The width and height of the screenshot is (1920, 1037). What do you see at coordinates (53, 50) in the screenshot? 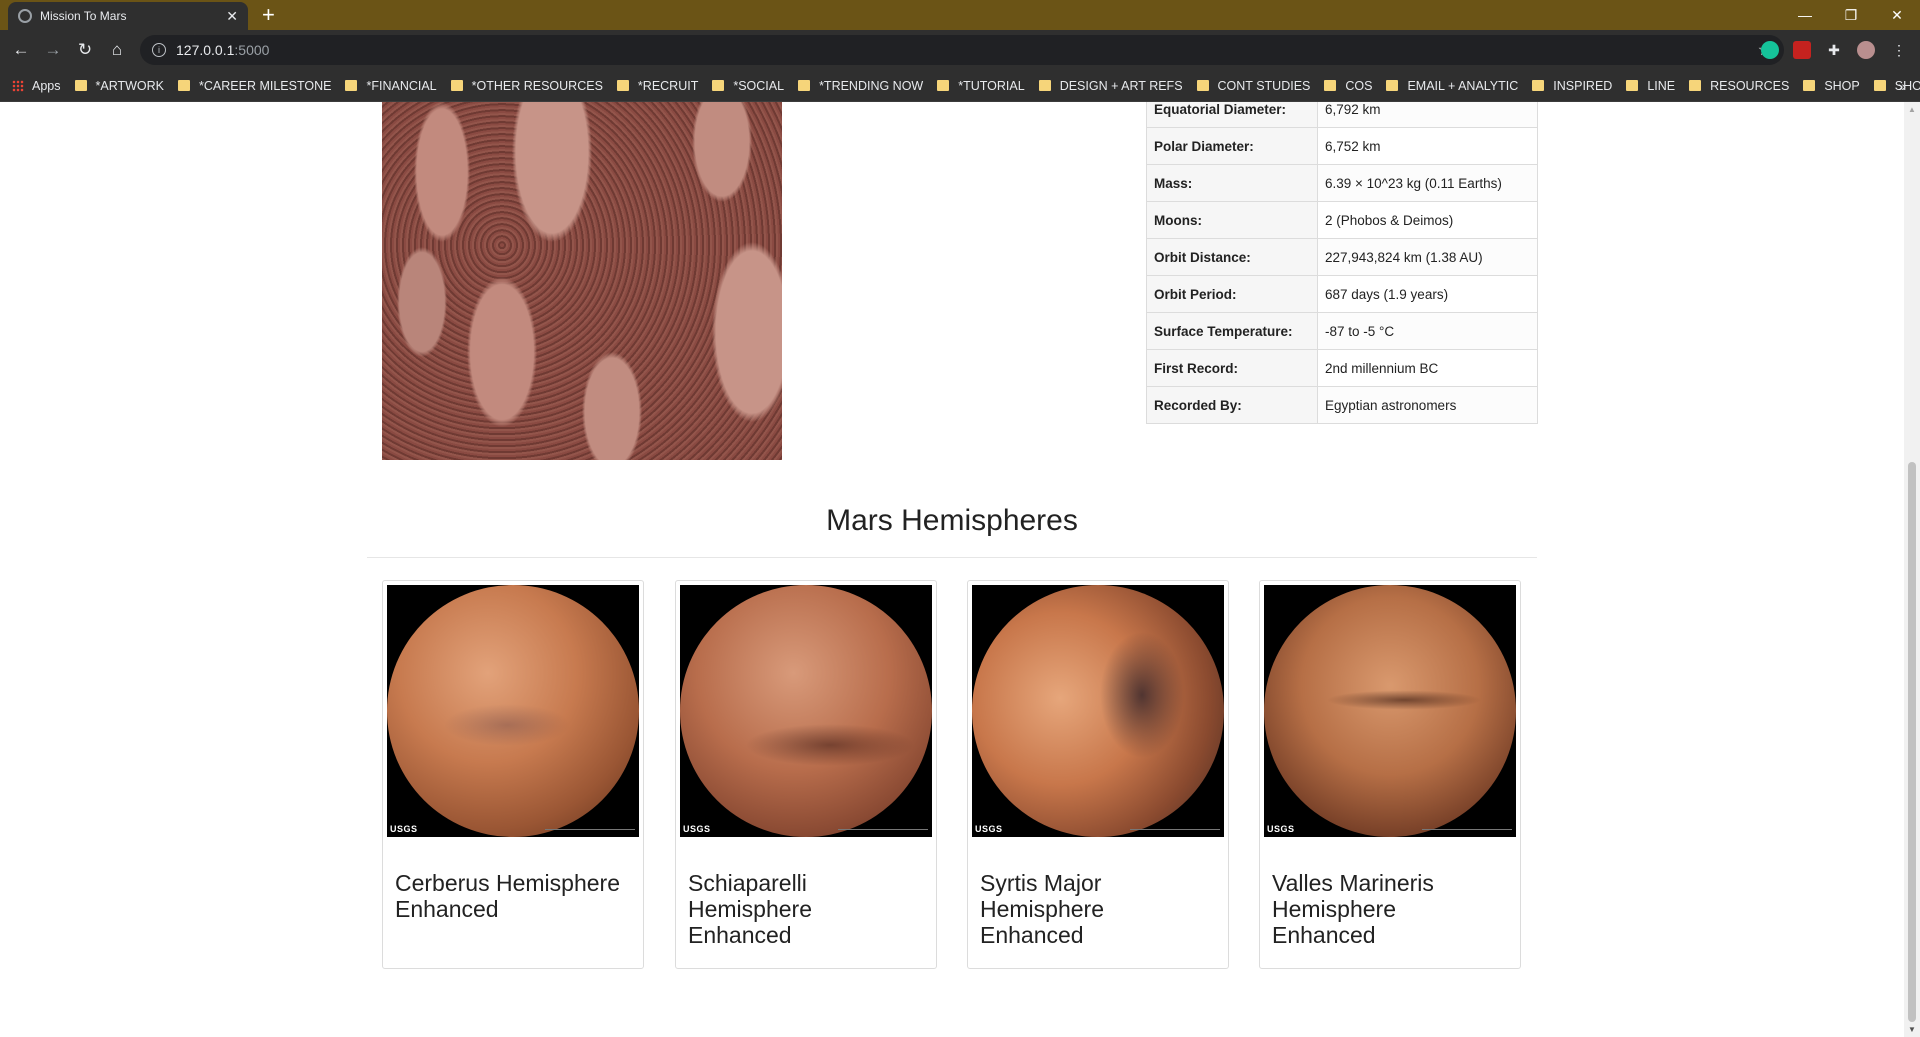
I see `forward-icon: →` at bounding box center [53, 50].